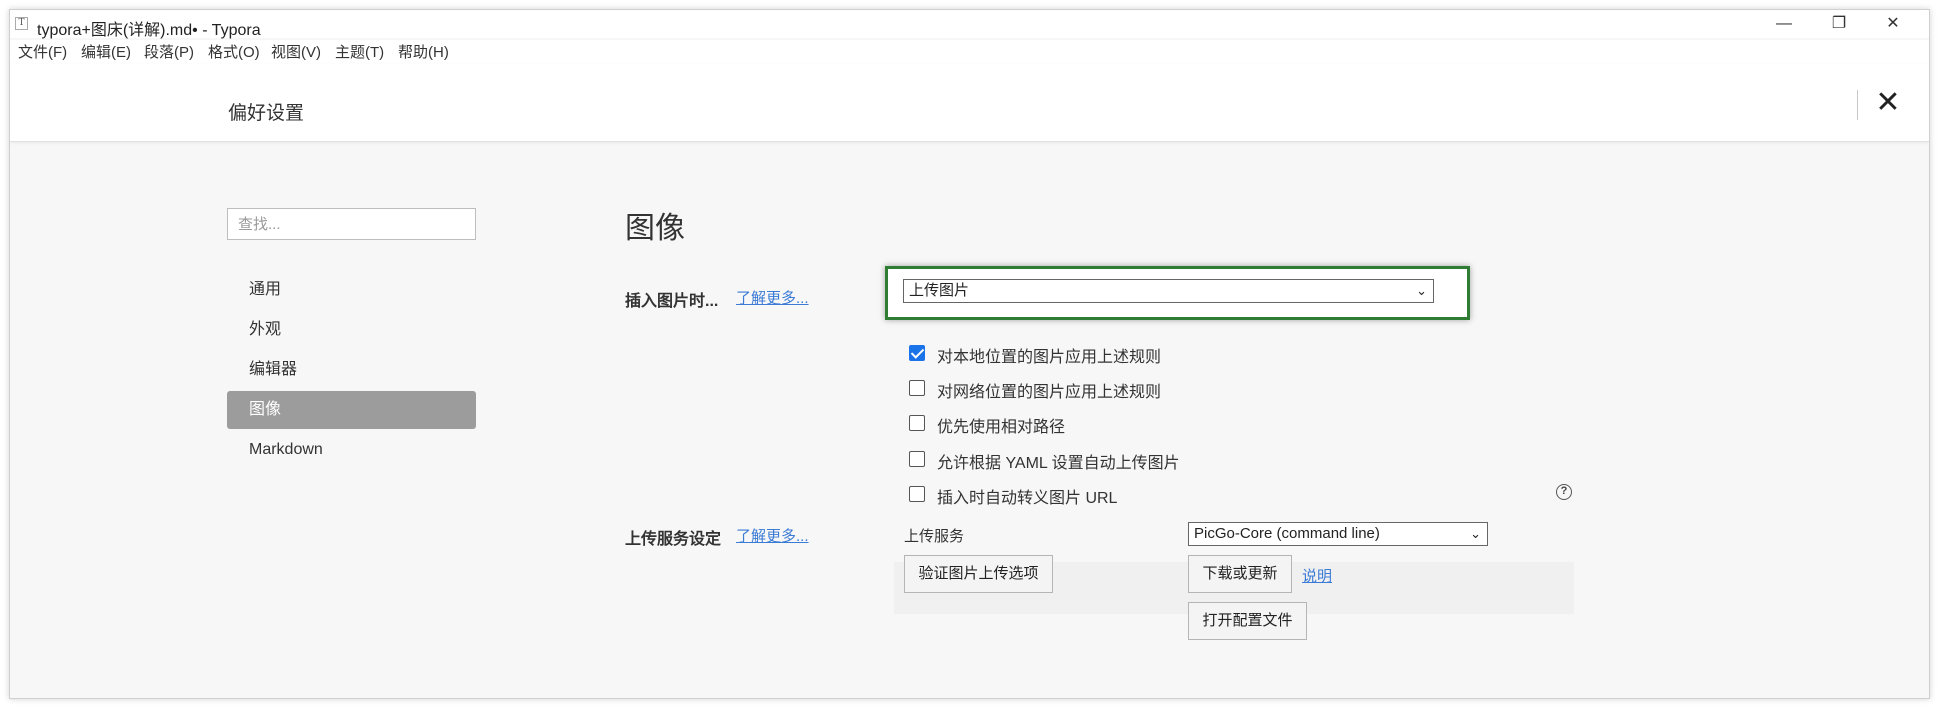 Image resolution: width=1941 pixels, height=708 pixels. Describe the element at coordinates (1049, 392) in the screenshot. I see `checkbox-label: 对网络位置的图片应用上述规则` at that location.